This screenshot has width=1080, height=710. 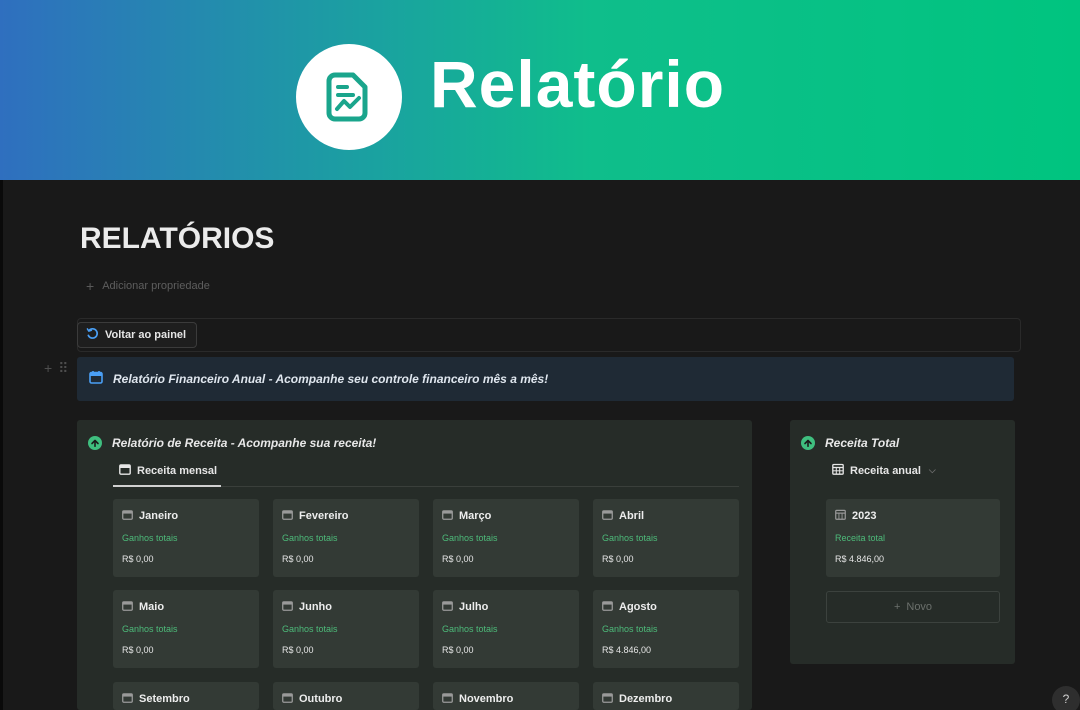 I want to click on year-card-subtitle: Receita total, so click(x=860, y=538).